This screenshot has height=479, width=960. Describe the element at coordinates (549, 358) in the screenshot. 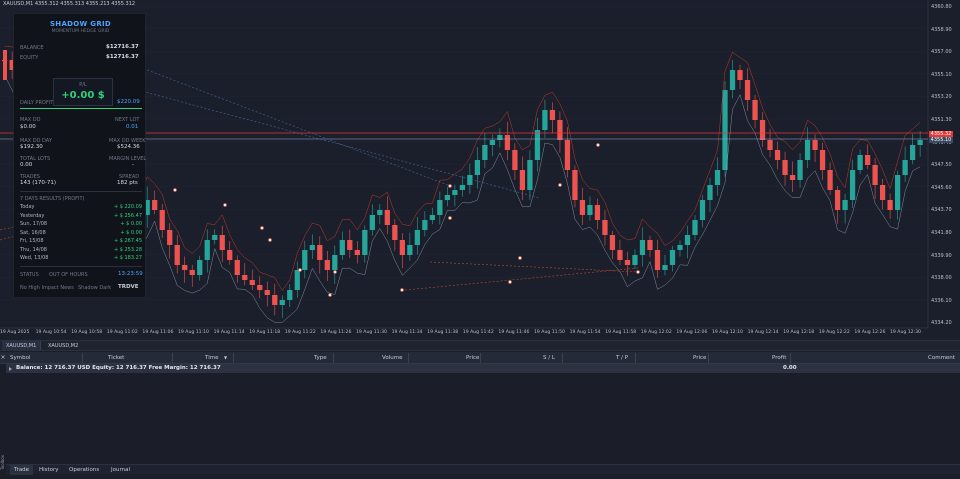

I see `col-stop-loss: S / L` at that location.